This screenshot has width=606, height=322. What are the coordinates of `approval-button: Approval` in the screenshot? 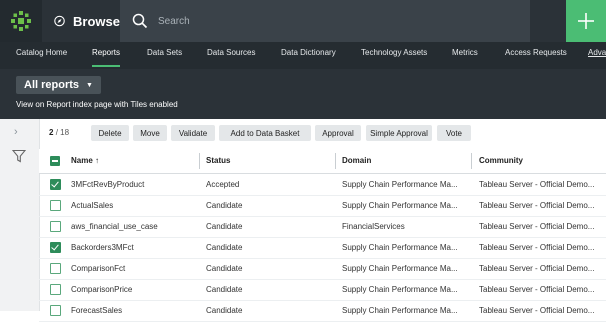 It's located at (338, 133).